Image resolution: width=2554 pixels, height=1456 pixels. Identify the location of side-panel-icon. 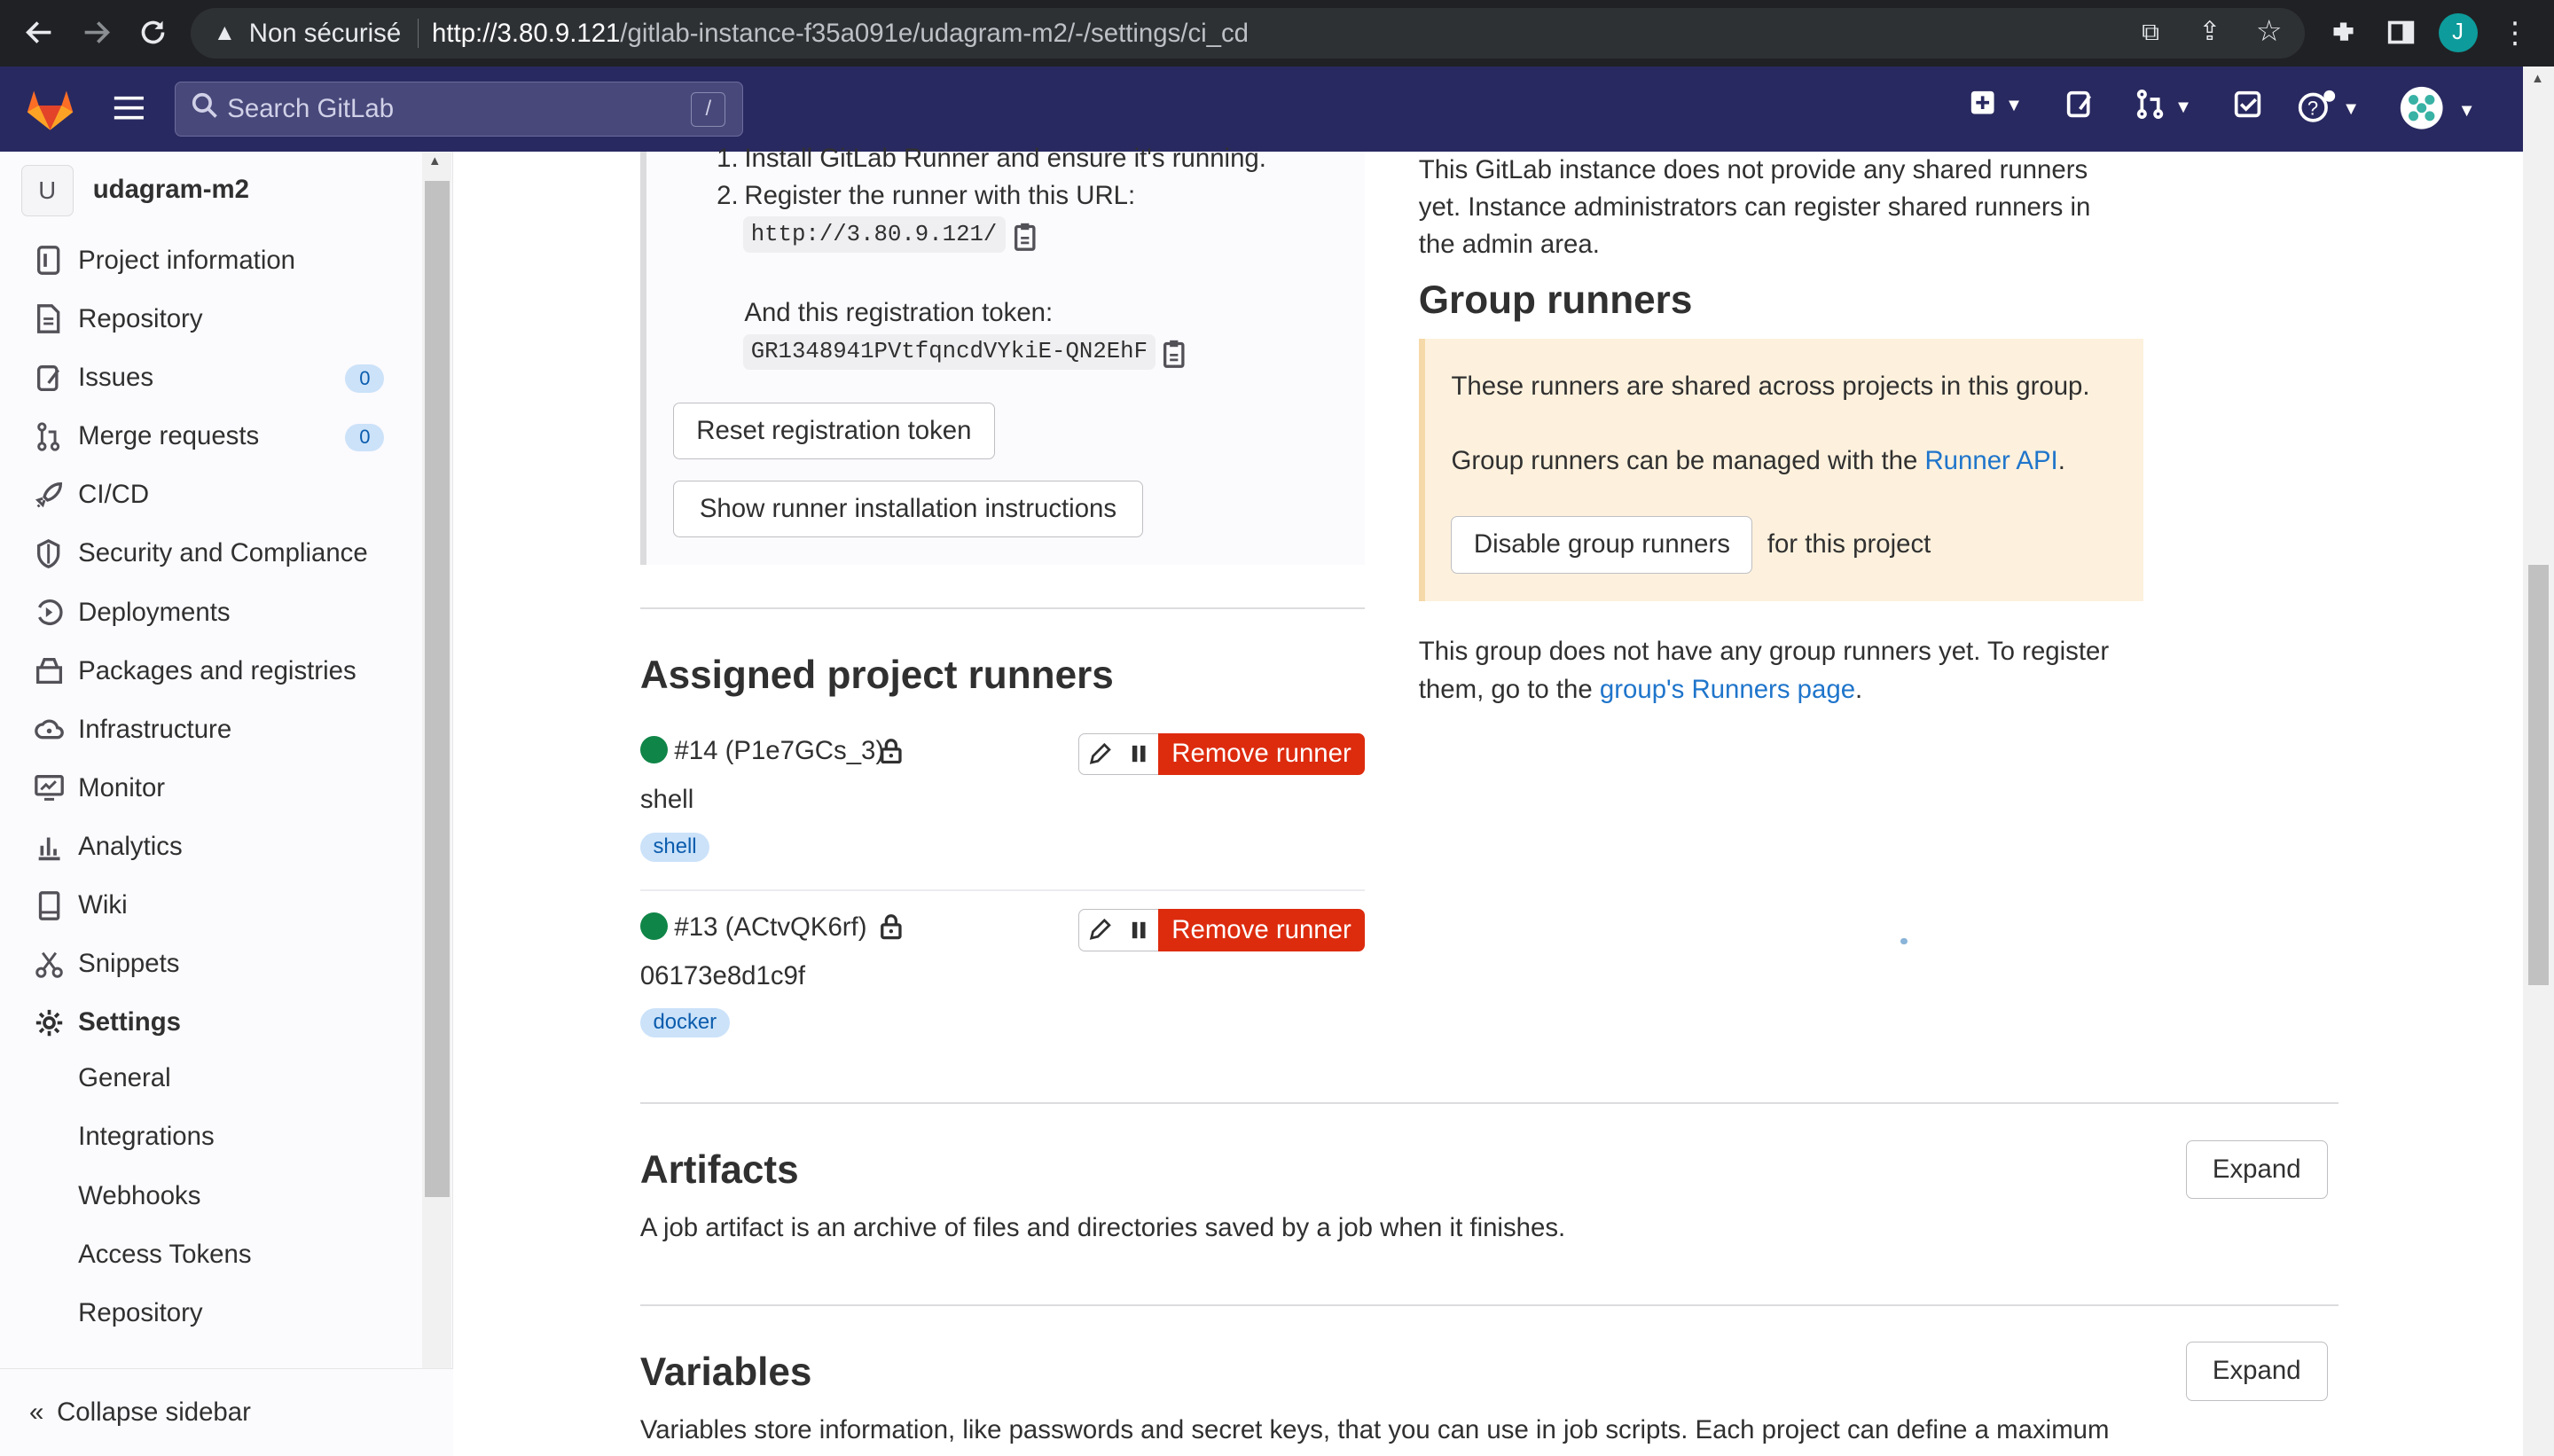
(2400, 32).